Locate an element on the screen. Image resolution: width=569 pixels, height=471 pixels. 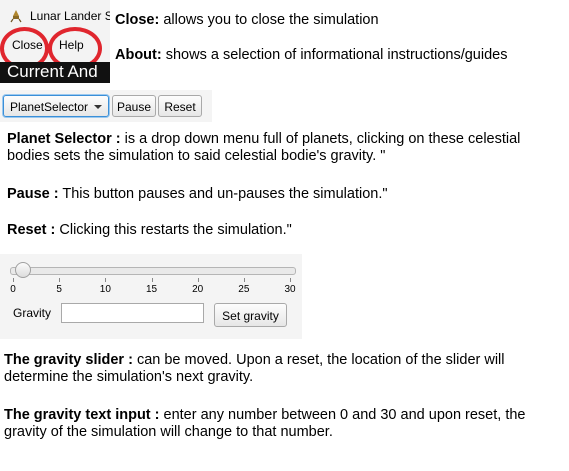
planet-selector-label: PlanetSelector is located at coordinates (49, 107).